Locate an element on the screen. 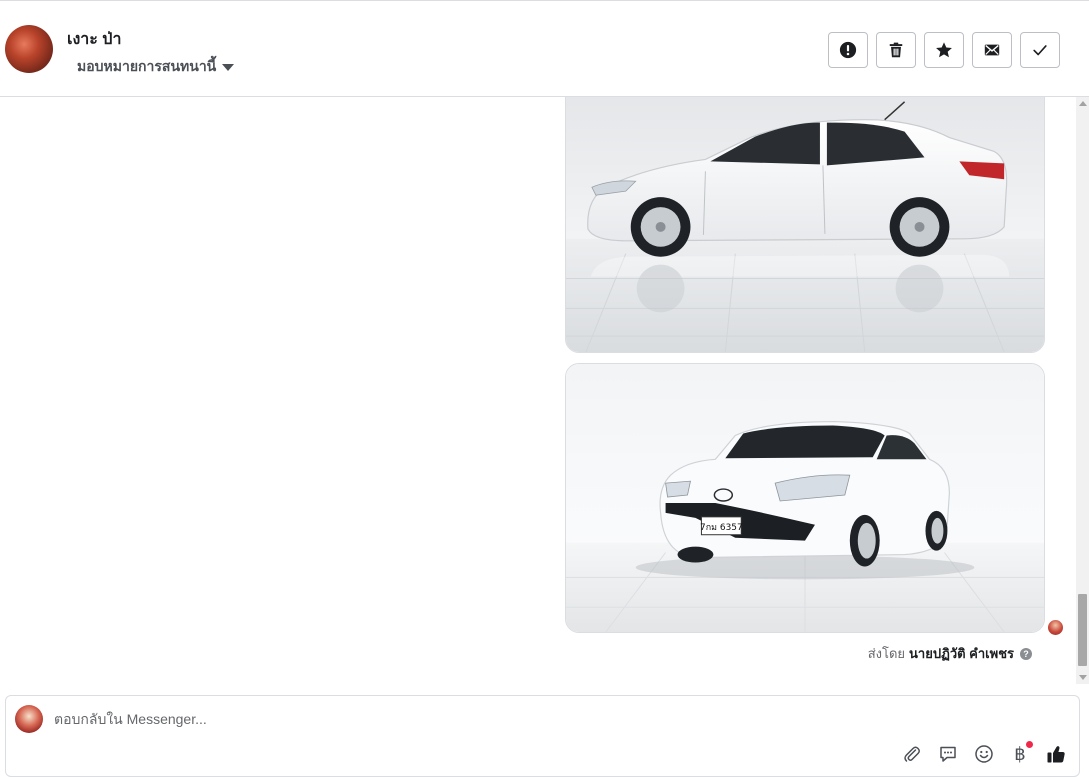 This screenshot has height=777, width=1089. composer-tools: ฿ is located at coordinates (984, 753).